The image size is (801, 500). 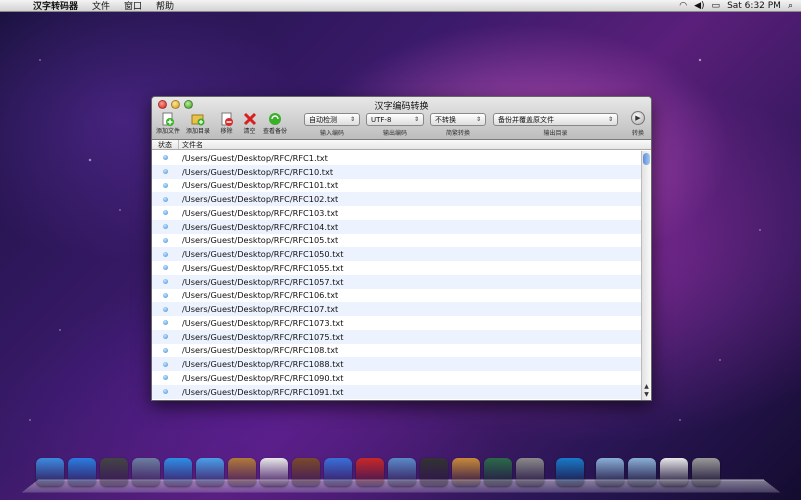 What do you see at coordinates (275, 118) in the screenshot?
I see `recycle-icon` at bounding box center [275, 118].